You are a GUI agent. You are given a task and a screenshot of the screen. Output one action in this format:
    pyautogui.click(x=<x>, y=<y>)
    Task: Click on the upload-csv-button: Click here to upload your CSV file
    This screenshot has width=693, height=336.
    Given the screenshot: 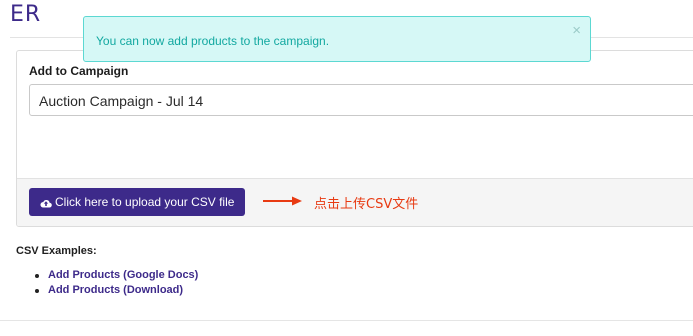 What is the action you would take?
    pyautogui.click(x=137, y=203)
    